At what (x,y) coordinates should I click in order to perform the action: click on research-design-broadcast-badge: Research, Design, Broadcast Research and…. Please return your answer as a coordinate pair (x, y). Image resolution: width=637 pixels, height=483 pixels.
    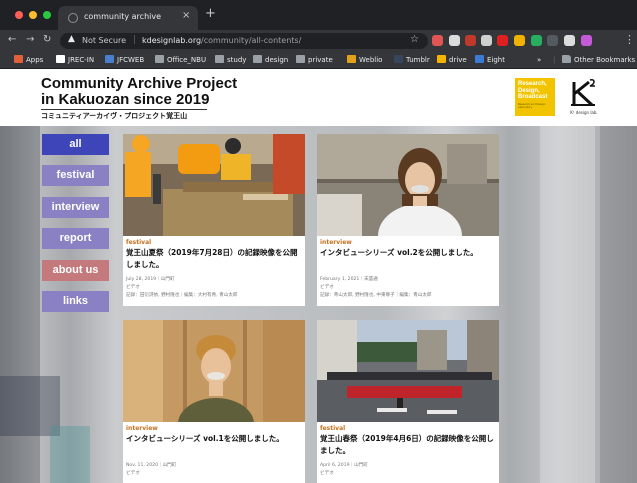
    Looking at the image, I should click on (535, 97).